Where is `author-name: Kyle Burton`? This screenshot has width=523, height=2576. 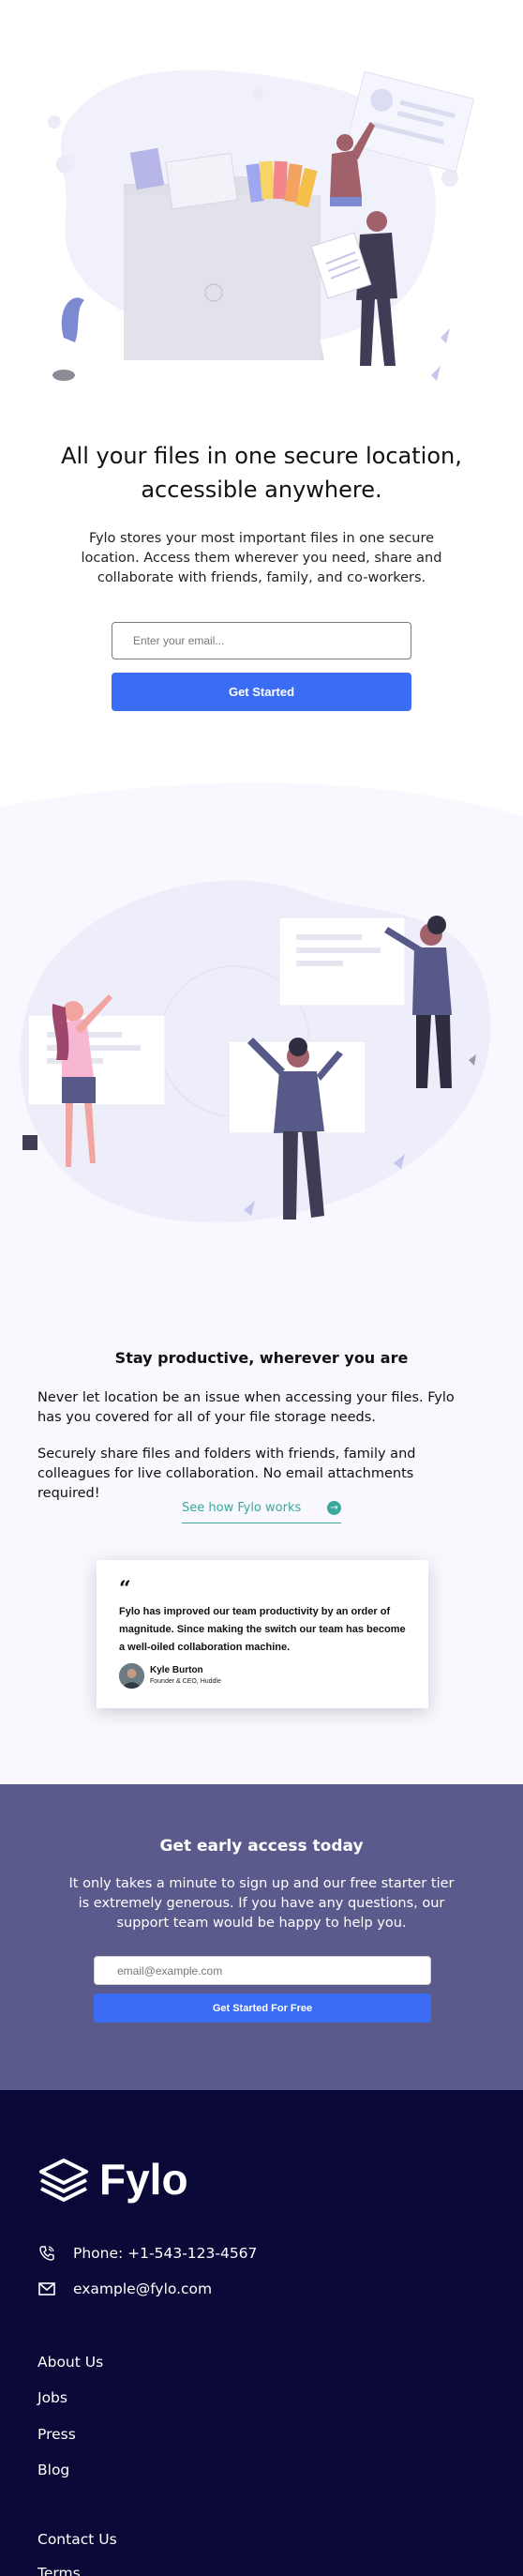 author-name: Kyle Burton is located at coordinates (177, 1670).